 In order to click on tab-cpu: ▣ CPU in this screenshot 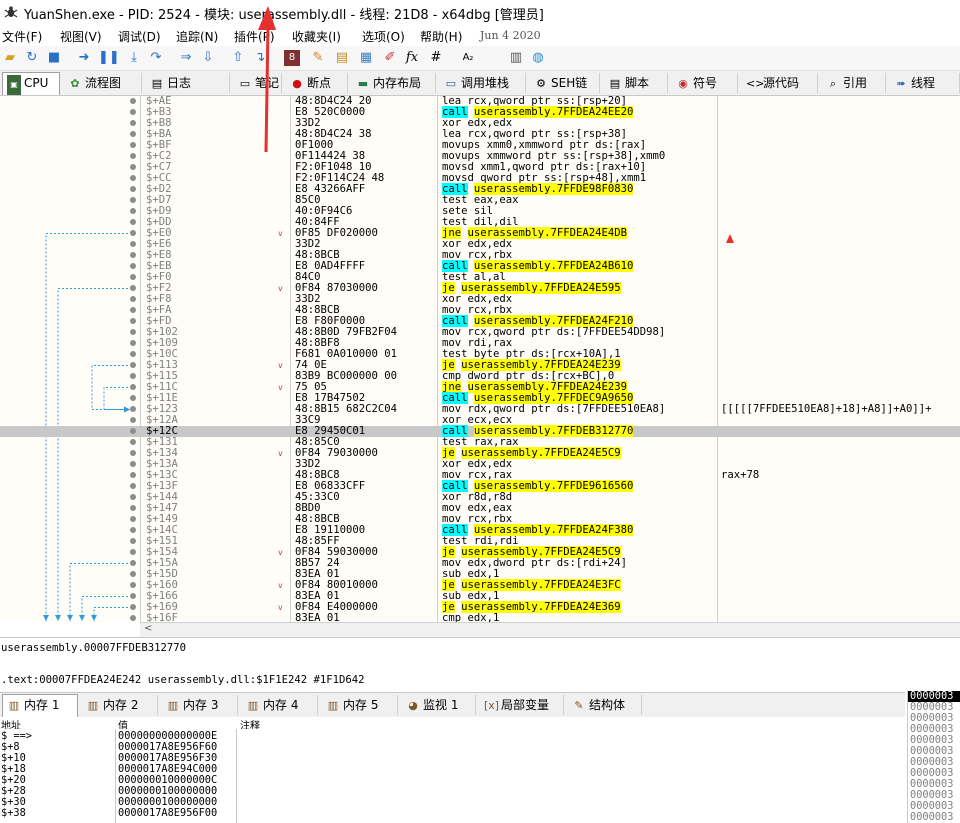, I will do `click(31, 83)`.